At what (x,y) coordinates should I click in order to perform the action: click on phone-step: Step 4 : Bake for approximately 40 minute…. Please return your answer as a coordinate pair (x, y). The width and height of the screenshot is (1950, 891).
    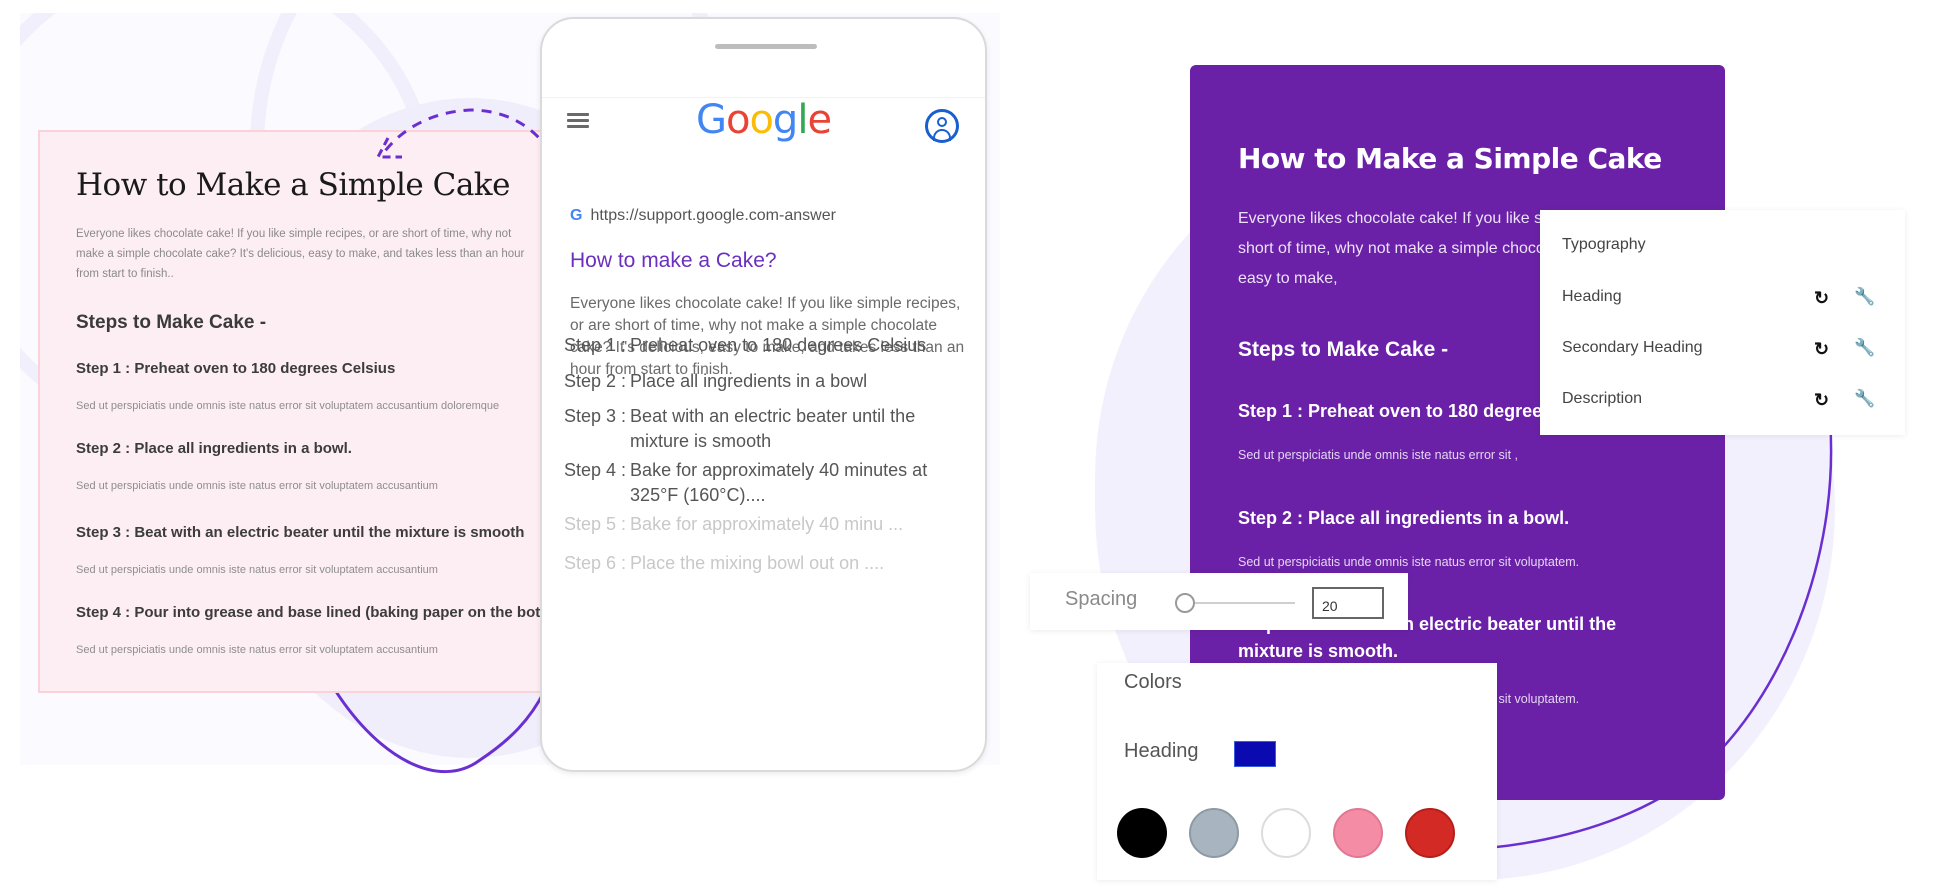
    Looking at the image, I should click on (764, 483).